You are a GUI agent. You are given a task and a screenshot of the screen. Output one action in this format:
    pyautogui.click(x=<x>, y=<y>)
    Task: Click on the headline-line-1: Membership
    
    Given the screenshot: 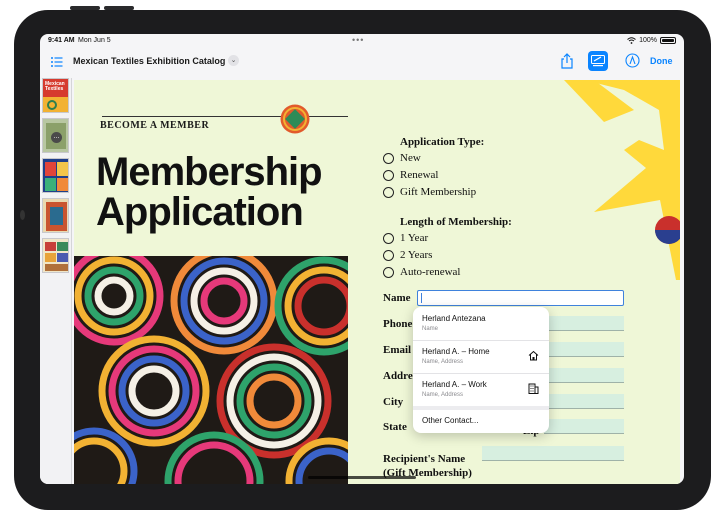 What is the action you would take?
    pyautogui.click(x=209, y=172)
    